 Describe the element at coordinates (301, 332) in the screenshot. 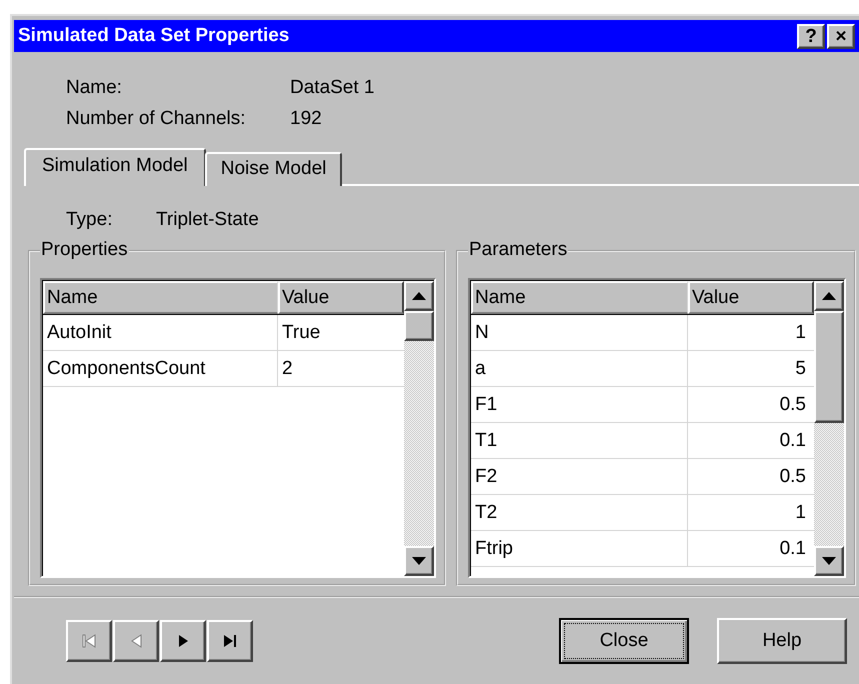

I see `table-cell-text: True` at that location.